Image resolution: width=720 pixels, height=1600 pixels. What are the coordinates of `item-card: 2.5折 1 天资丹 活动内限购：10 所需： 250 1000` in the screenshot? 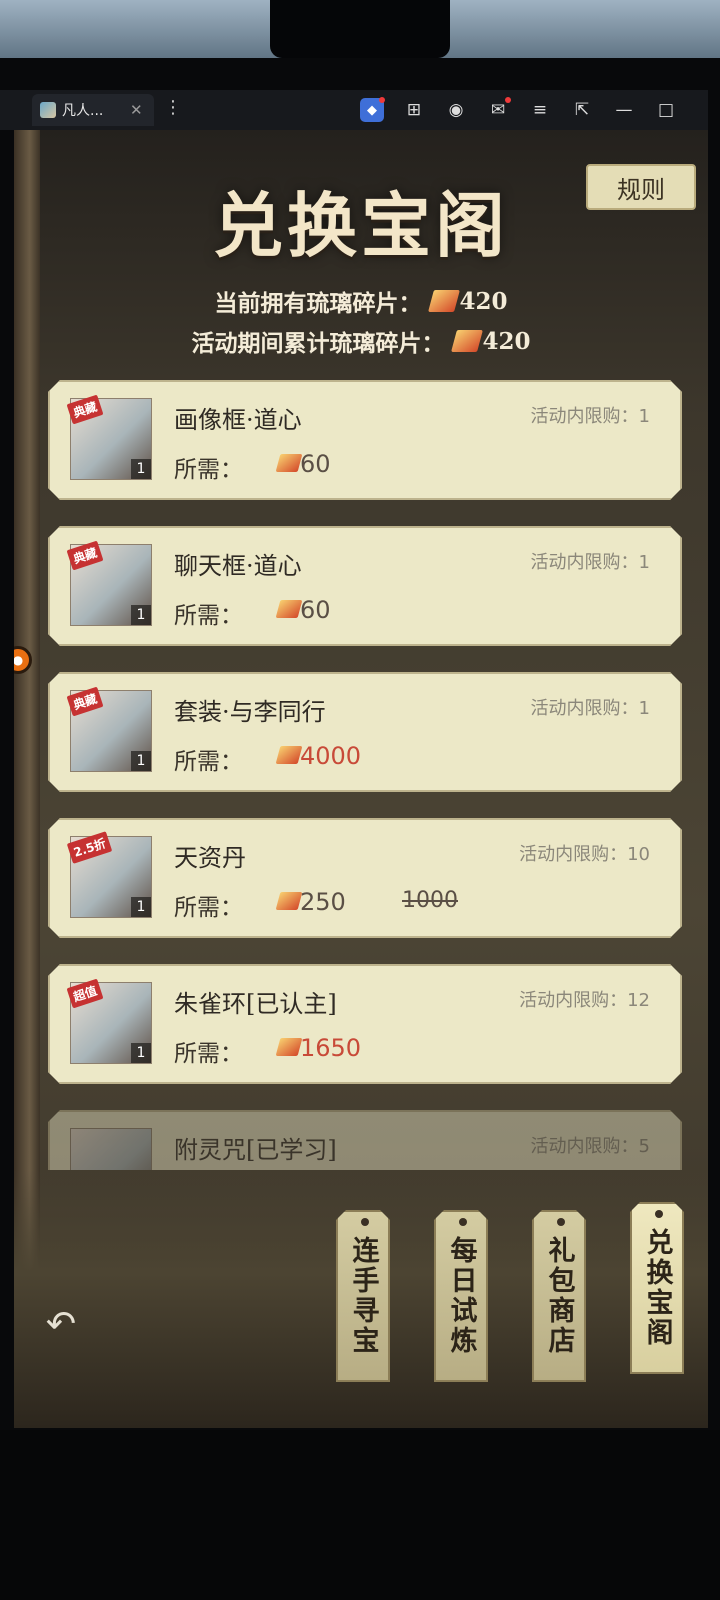 It's located at (365, 878).